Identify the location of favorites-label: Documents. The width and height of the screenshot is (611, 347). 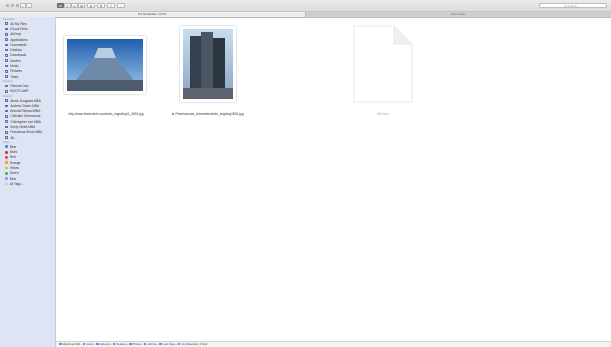
(18, 44).